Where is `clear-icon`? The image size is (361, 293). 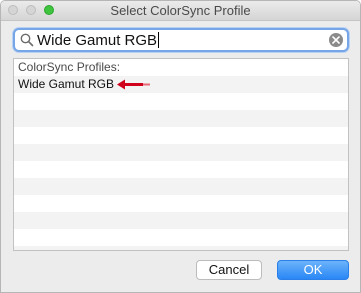 clear-icon is located at coordinates (336, 40).